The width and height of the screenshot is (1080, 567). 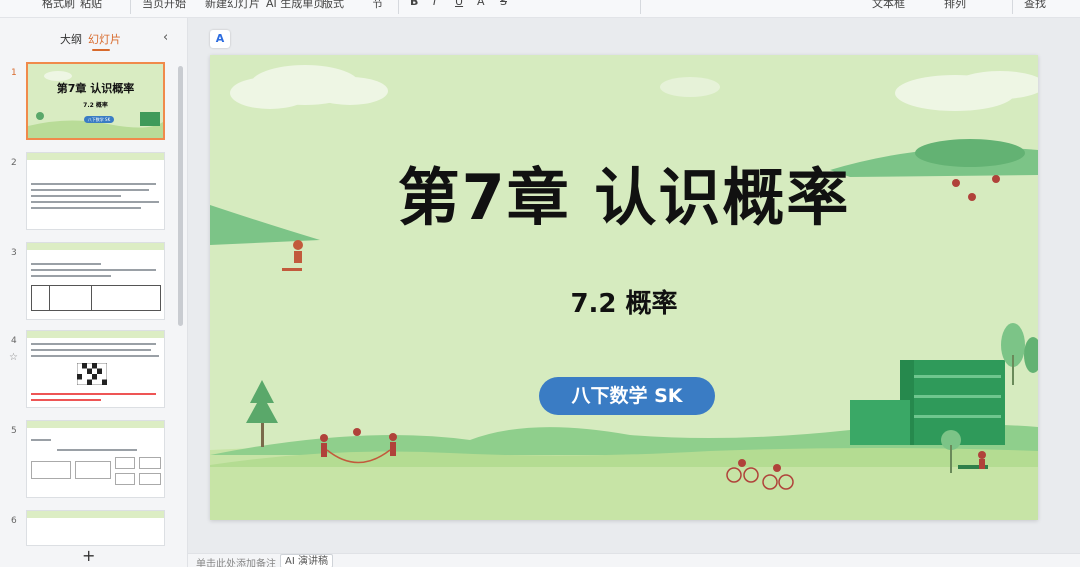 What do you see at coordinates (232, 5) in the screenshot?
I see `new-slide-button: 新建幻灯片` at bounding box center [232, 5].